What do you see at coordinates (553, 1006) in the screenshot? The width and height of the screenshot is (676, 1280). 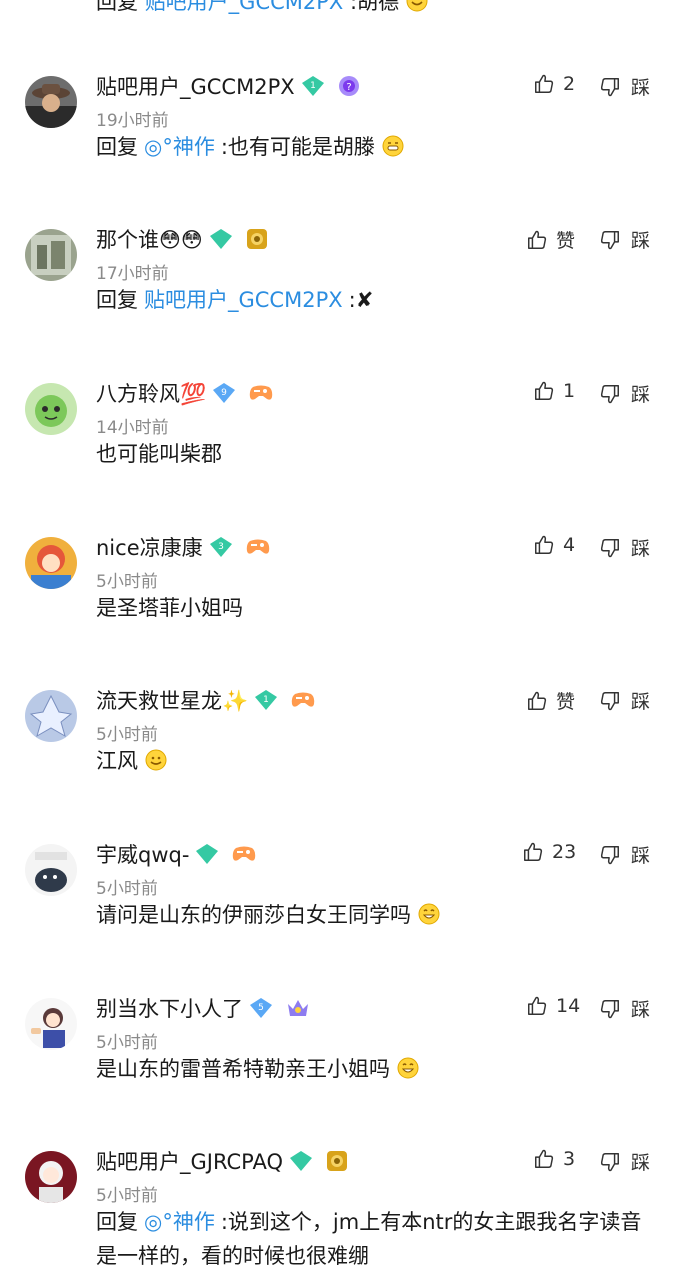 I see `like-button: 14` at bounding box center [553, 1006].